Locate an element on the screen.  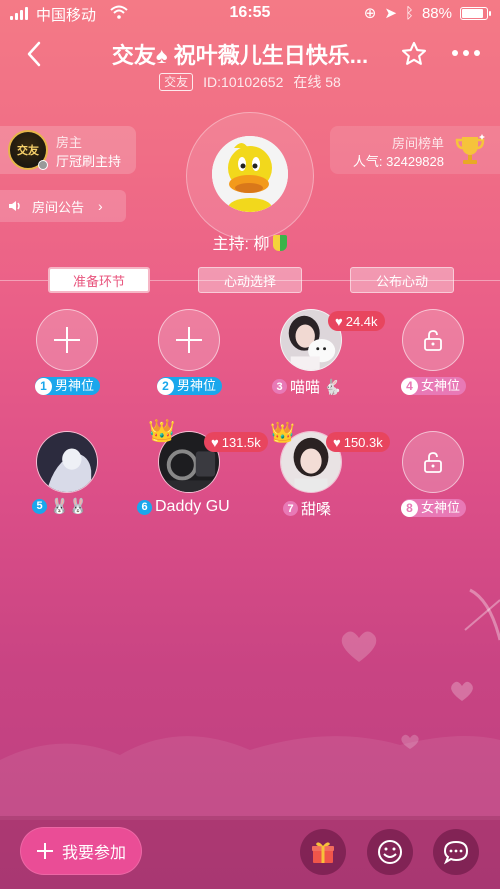
seat-4-pill: 4 女神位 is located at coordinates (434, 386).